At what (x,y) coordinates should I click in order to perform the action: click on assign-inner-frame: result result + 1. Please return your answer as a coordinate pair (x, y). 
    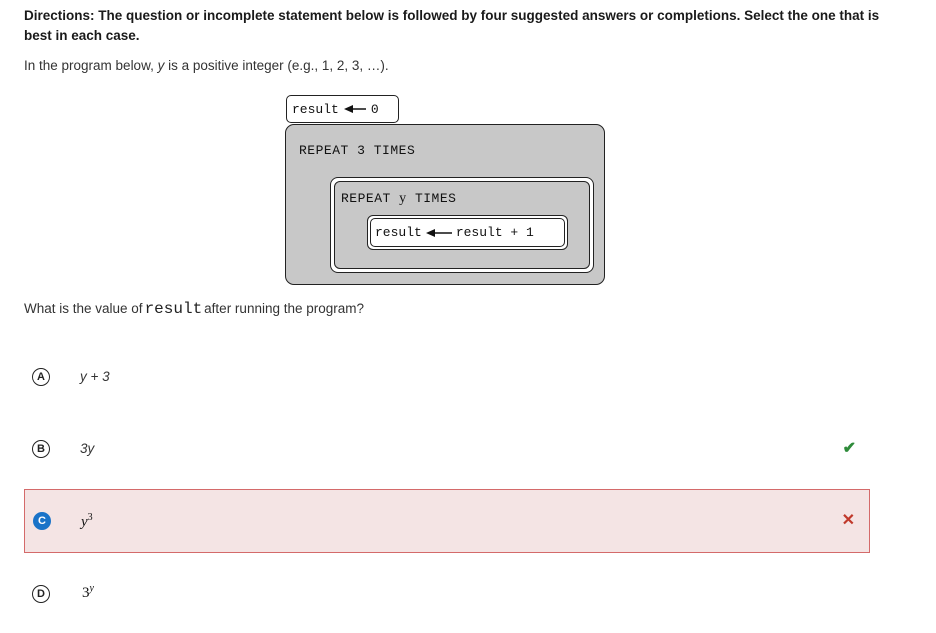
    Looking at the image, I should click on (467, 232).